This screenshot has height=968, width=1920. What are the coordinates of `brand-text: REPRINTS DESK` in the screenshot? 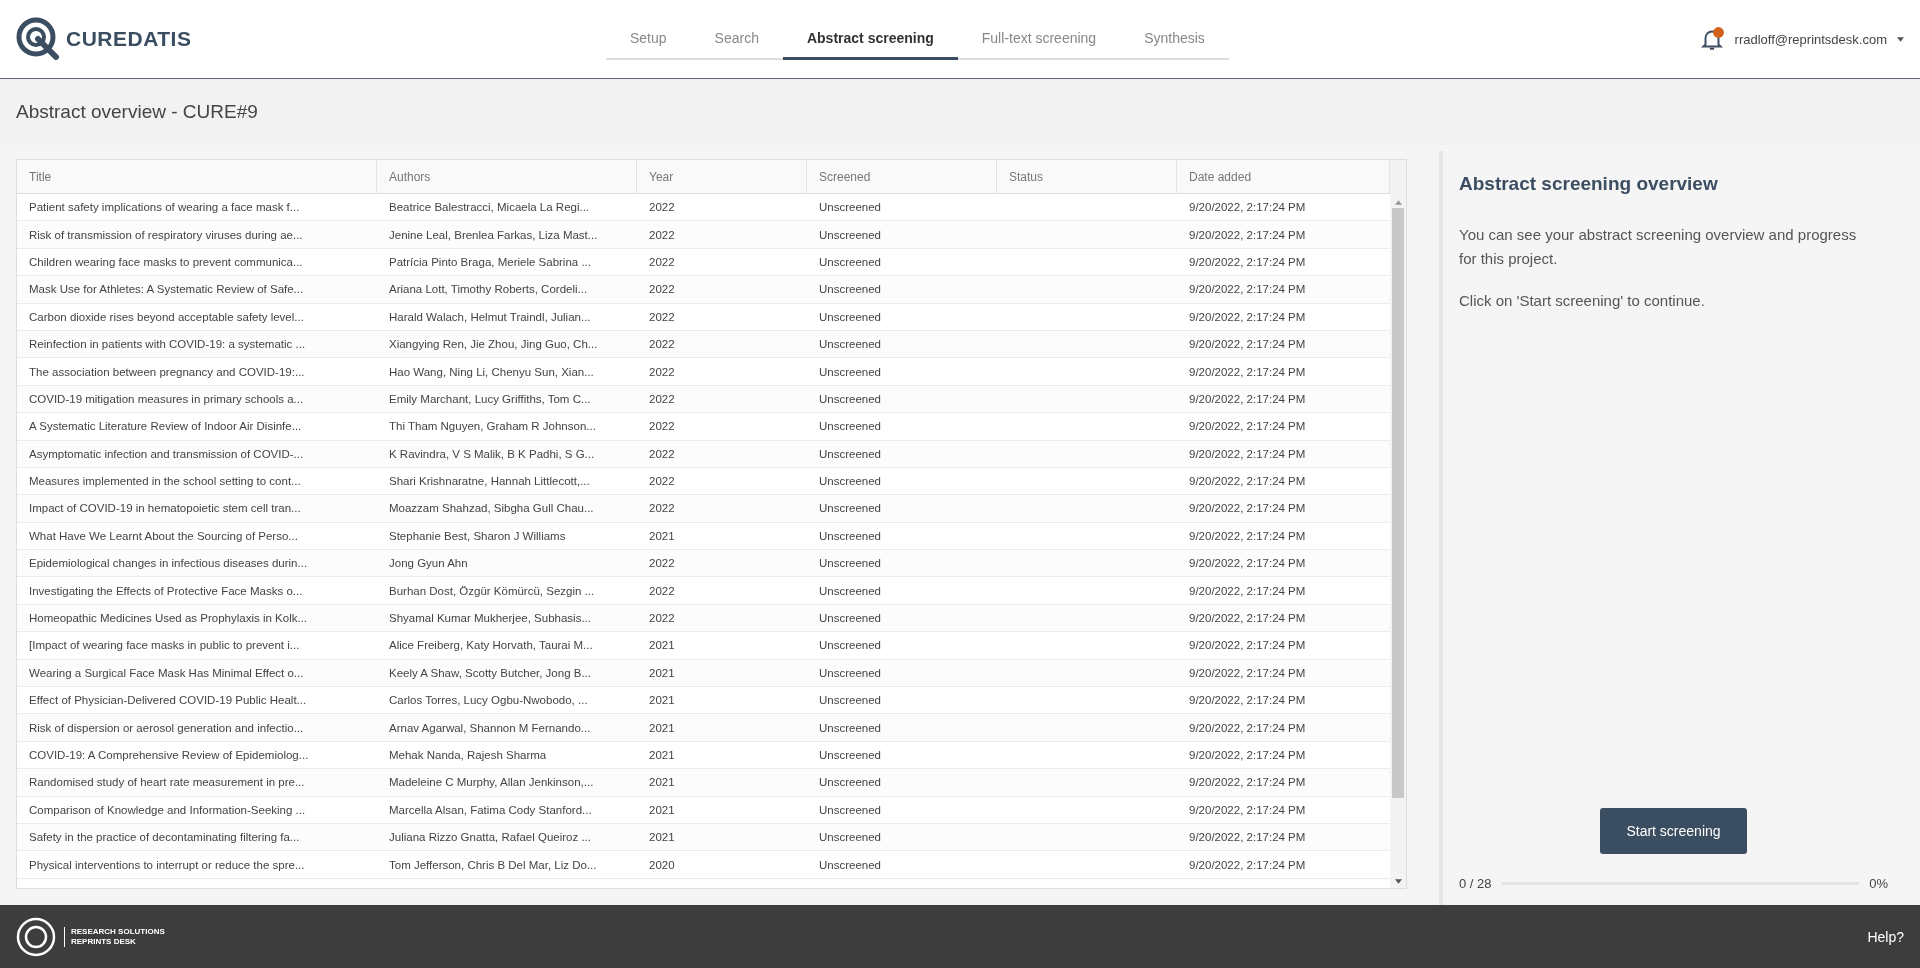 It's located at (104, 941).